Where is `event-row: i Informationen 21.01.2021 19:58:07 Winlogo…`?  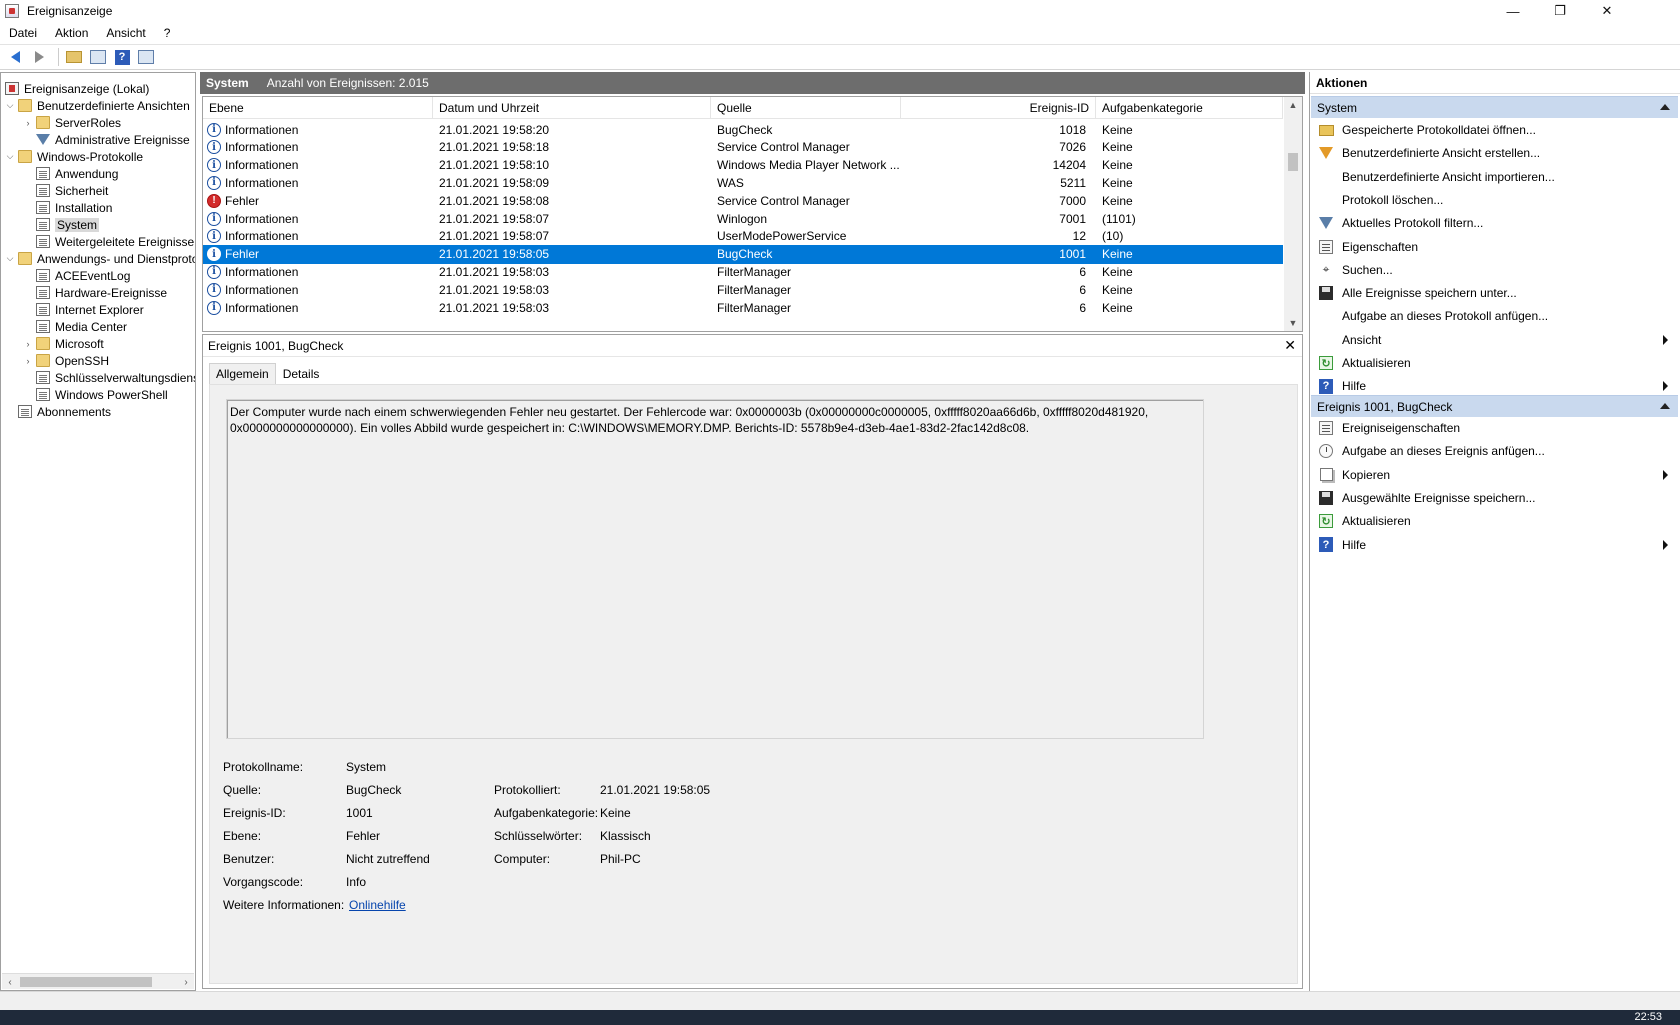
event-row: i Informationen 21.01.2021 19:58:07 Winlogo… is located at coordinates (743, 218).